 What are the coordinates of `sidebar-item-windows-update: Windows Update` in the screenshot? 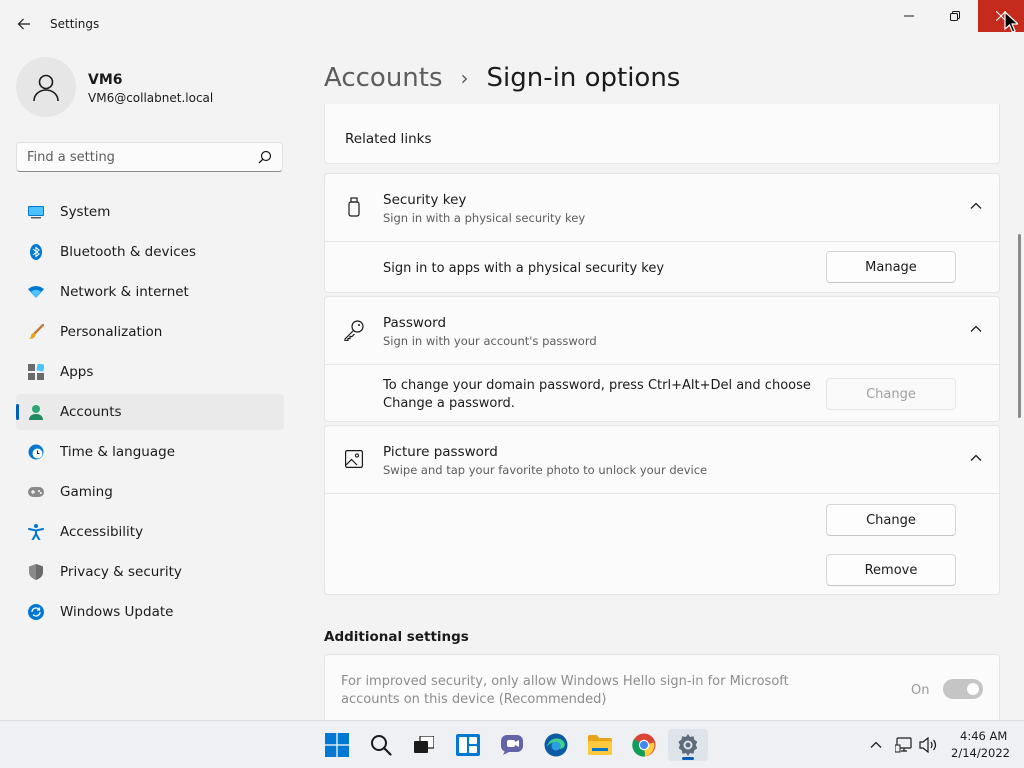 It's located at (150, 612).